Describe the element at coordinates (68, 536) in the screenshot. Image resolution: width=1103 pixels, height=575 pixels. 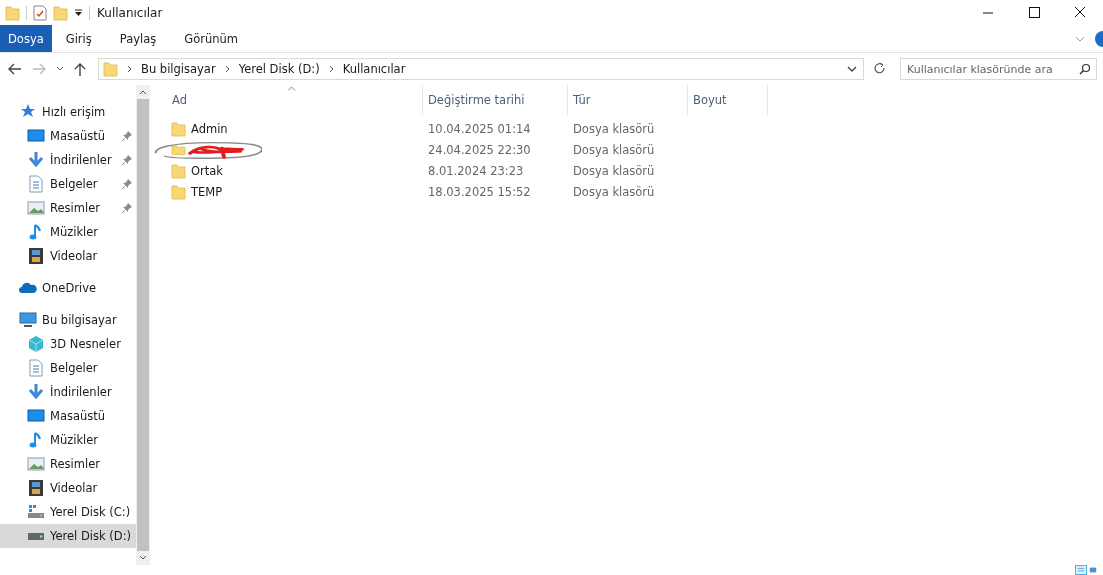
I see `sidebar-item: Yerel Disk (D:)` at that location.